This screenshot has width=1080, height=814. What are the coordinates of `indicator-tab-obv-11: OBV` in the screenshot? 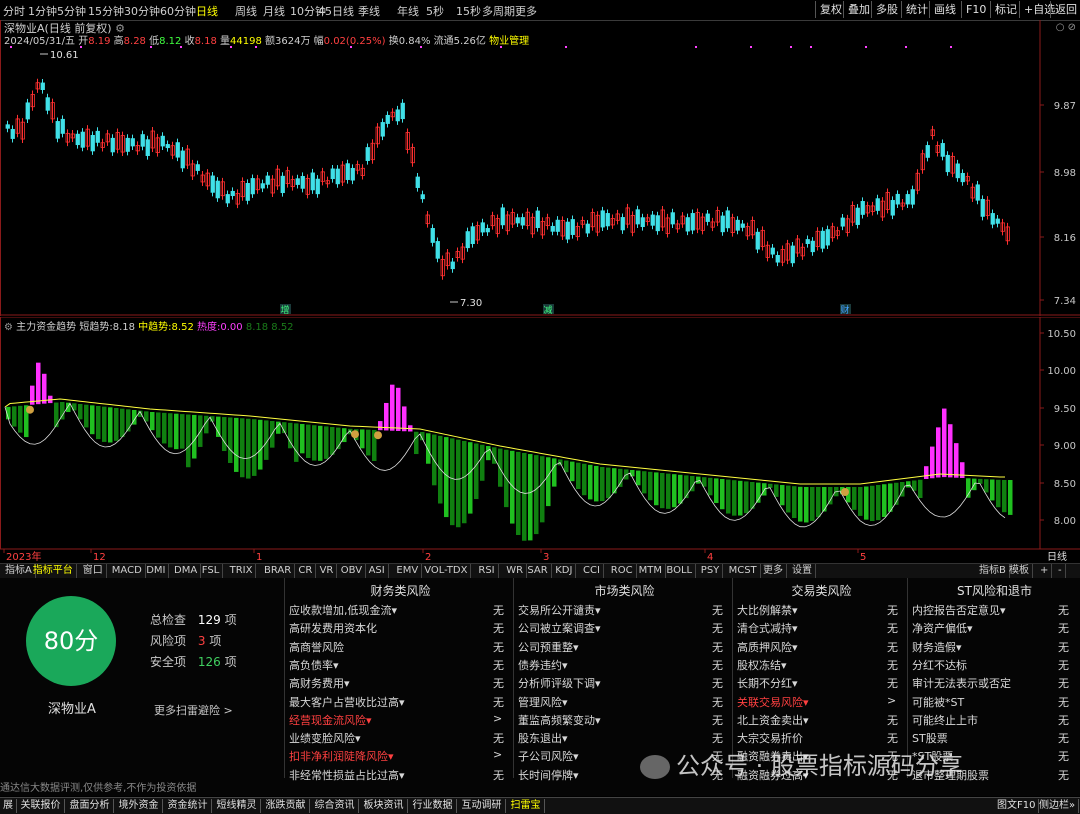 It's located at (352, 571).